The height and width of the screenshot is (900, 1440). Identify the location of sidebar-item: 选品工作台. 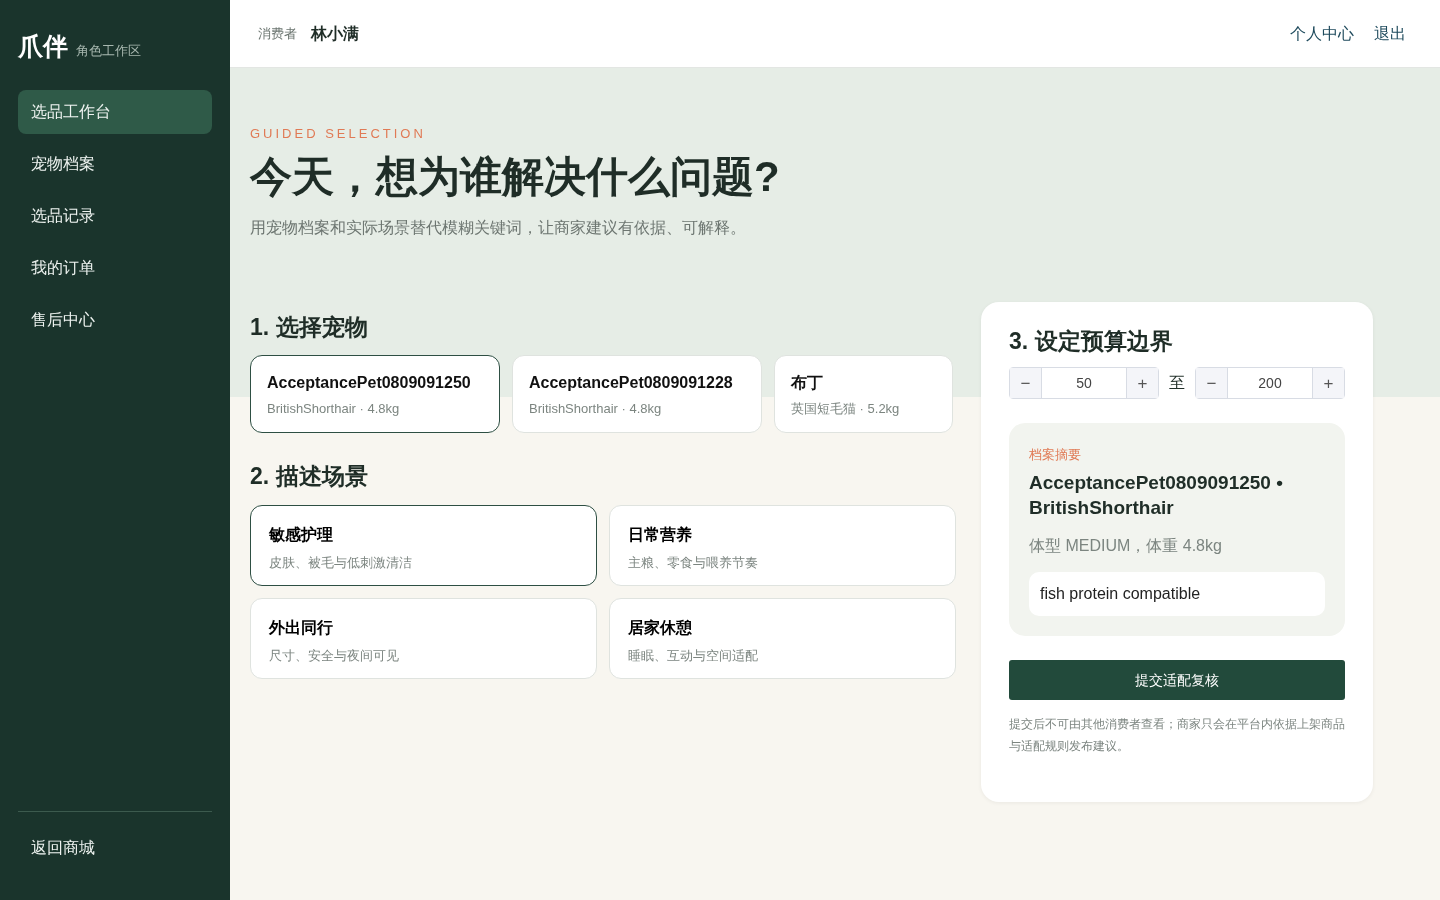
(115, 111).